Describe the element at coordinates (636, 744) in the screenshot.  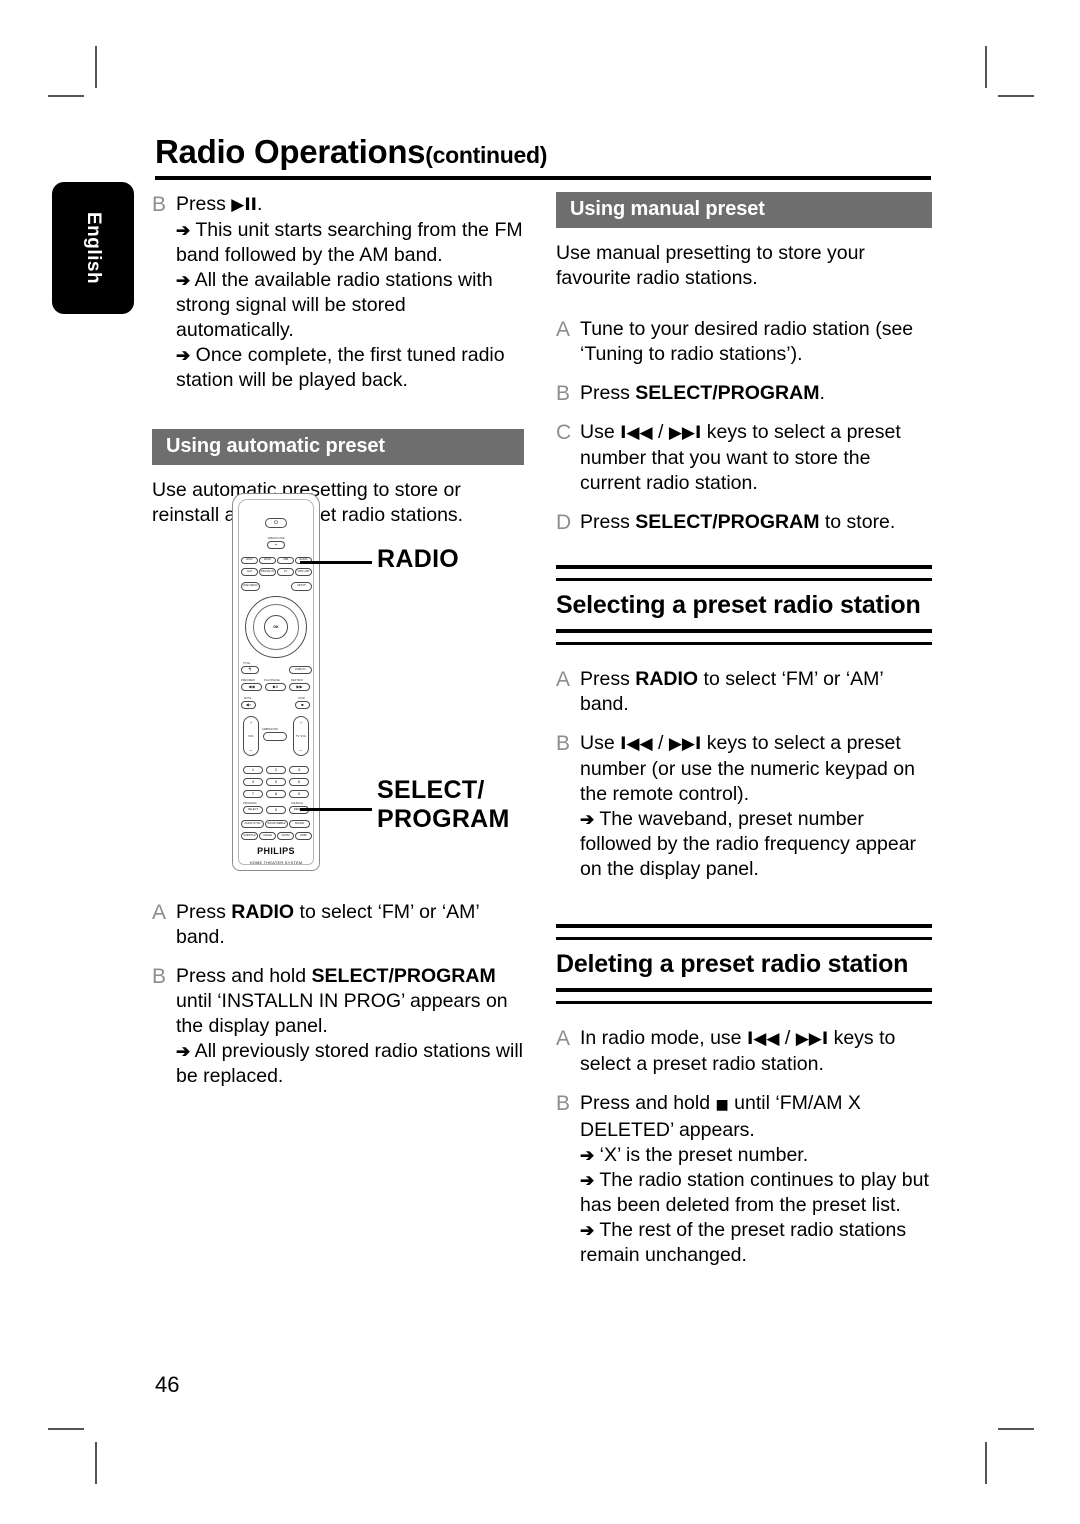
I see `previous-glyph: I◀◀` at that location.